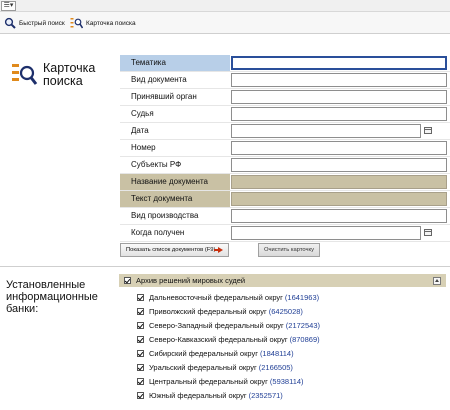 The width and height of the screenshot is (450, 410). Describe the element at coordinates (339, 165) in the screenshot. I see `regions-field` at that location.